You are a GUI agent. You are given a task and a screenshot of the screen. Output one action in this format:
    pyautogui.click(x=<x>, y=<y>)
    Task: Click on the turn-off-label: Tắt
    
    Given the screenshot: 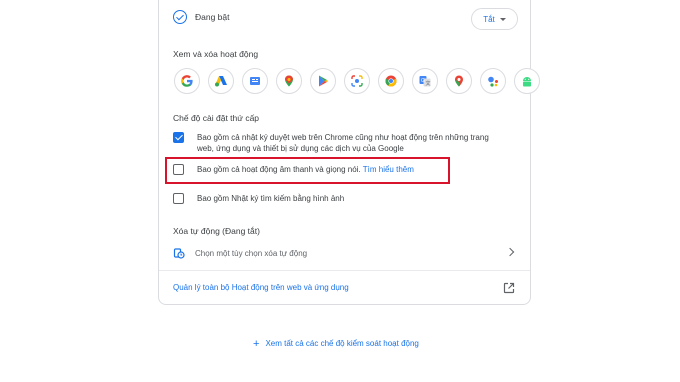 What is the action you would take?
    pyautogui.click(x=489, y=19)
    